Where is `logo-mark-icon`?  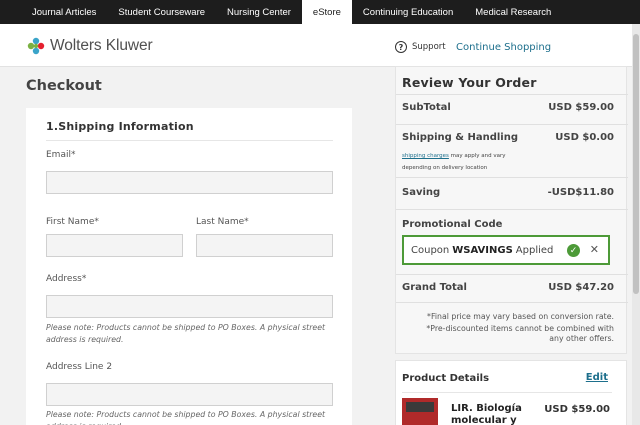 logo-mark-icon is located at coordinates (36, 46).